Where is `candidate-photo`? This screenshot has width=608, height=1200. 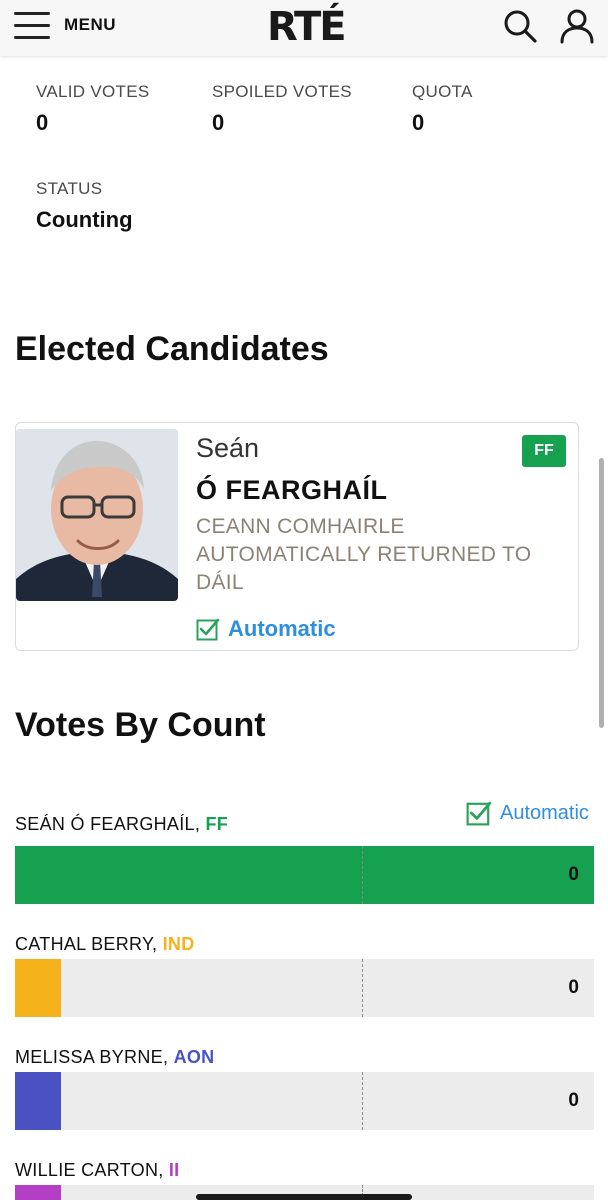
candidate-photo is located at coordinates (97, 515).